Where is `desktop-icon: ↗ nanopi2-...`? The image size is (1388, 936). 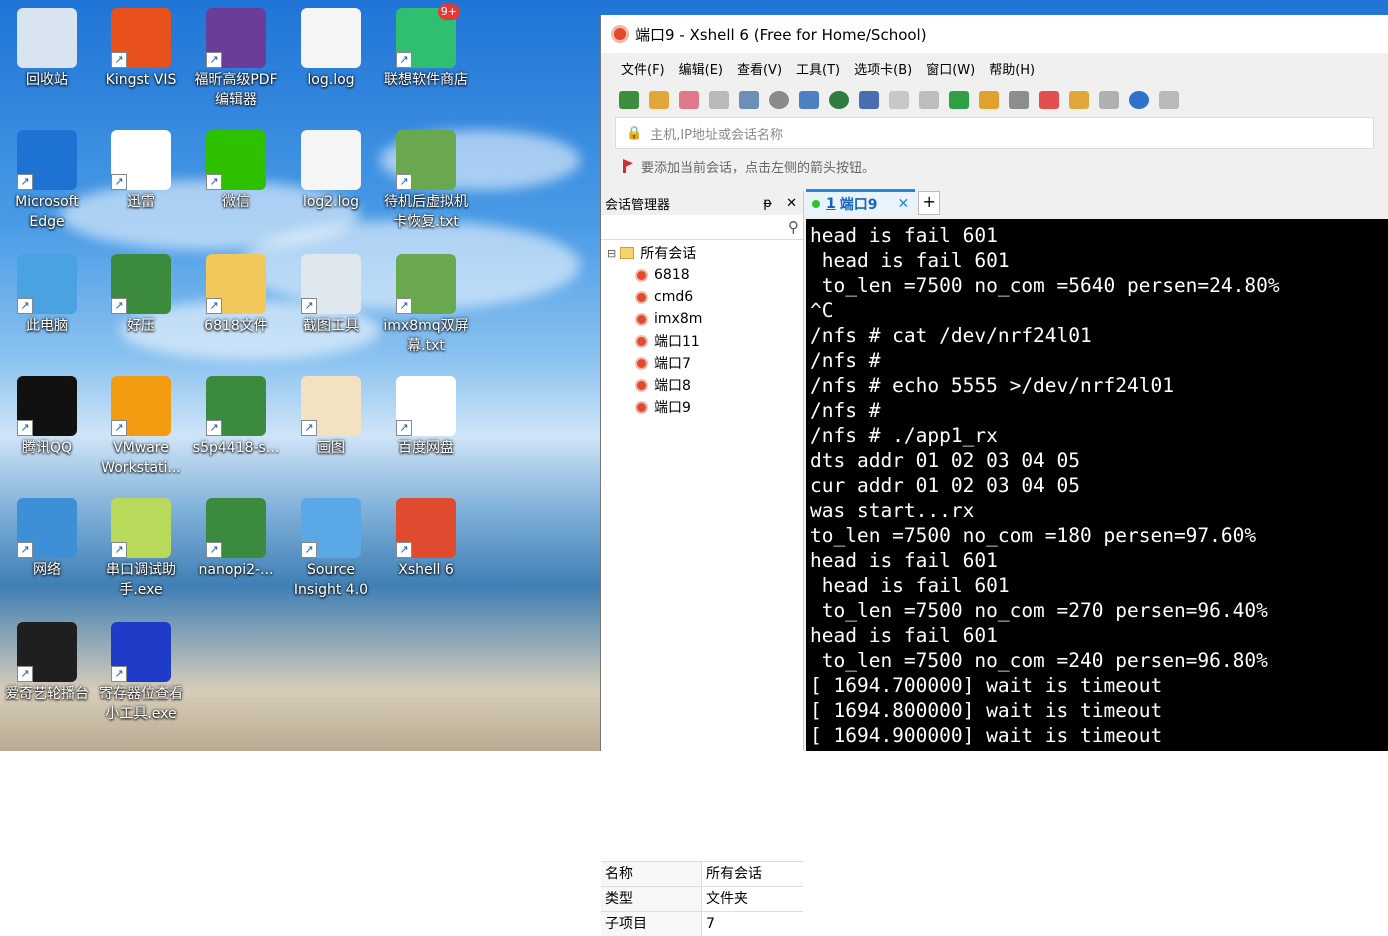 desktop-icon: ↗ nanopi2-... is located at coordinates (236, 539).